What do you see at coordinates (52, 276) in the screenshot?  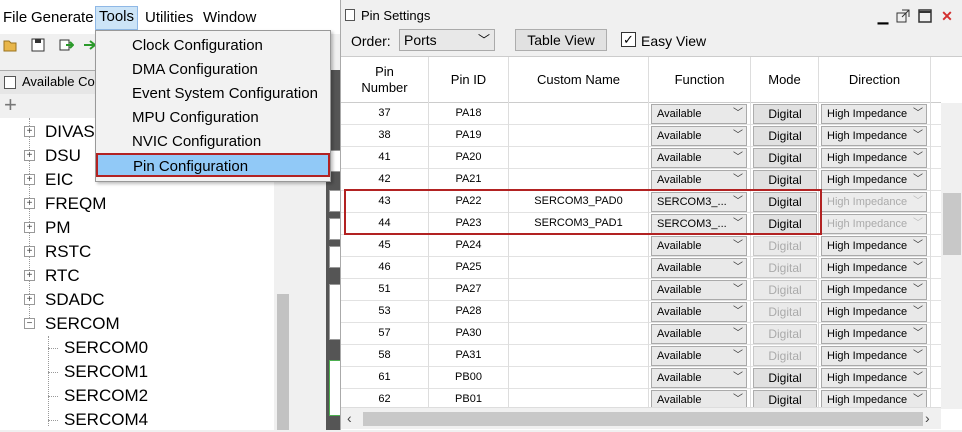 I see `tree-item-rtc: + RTC` at bounding box center [52, 276].